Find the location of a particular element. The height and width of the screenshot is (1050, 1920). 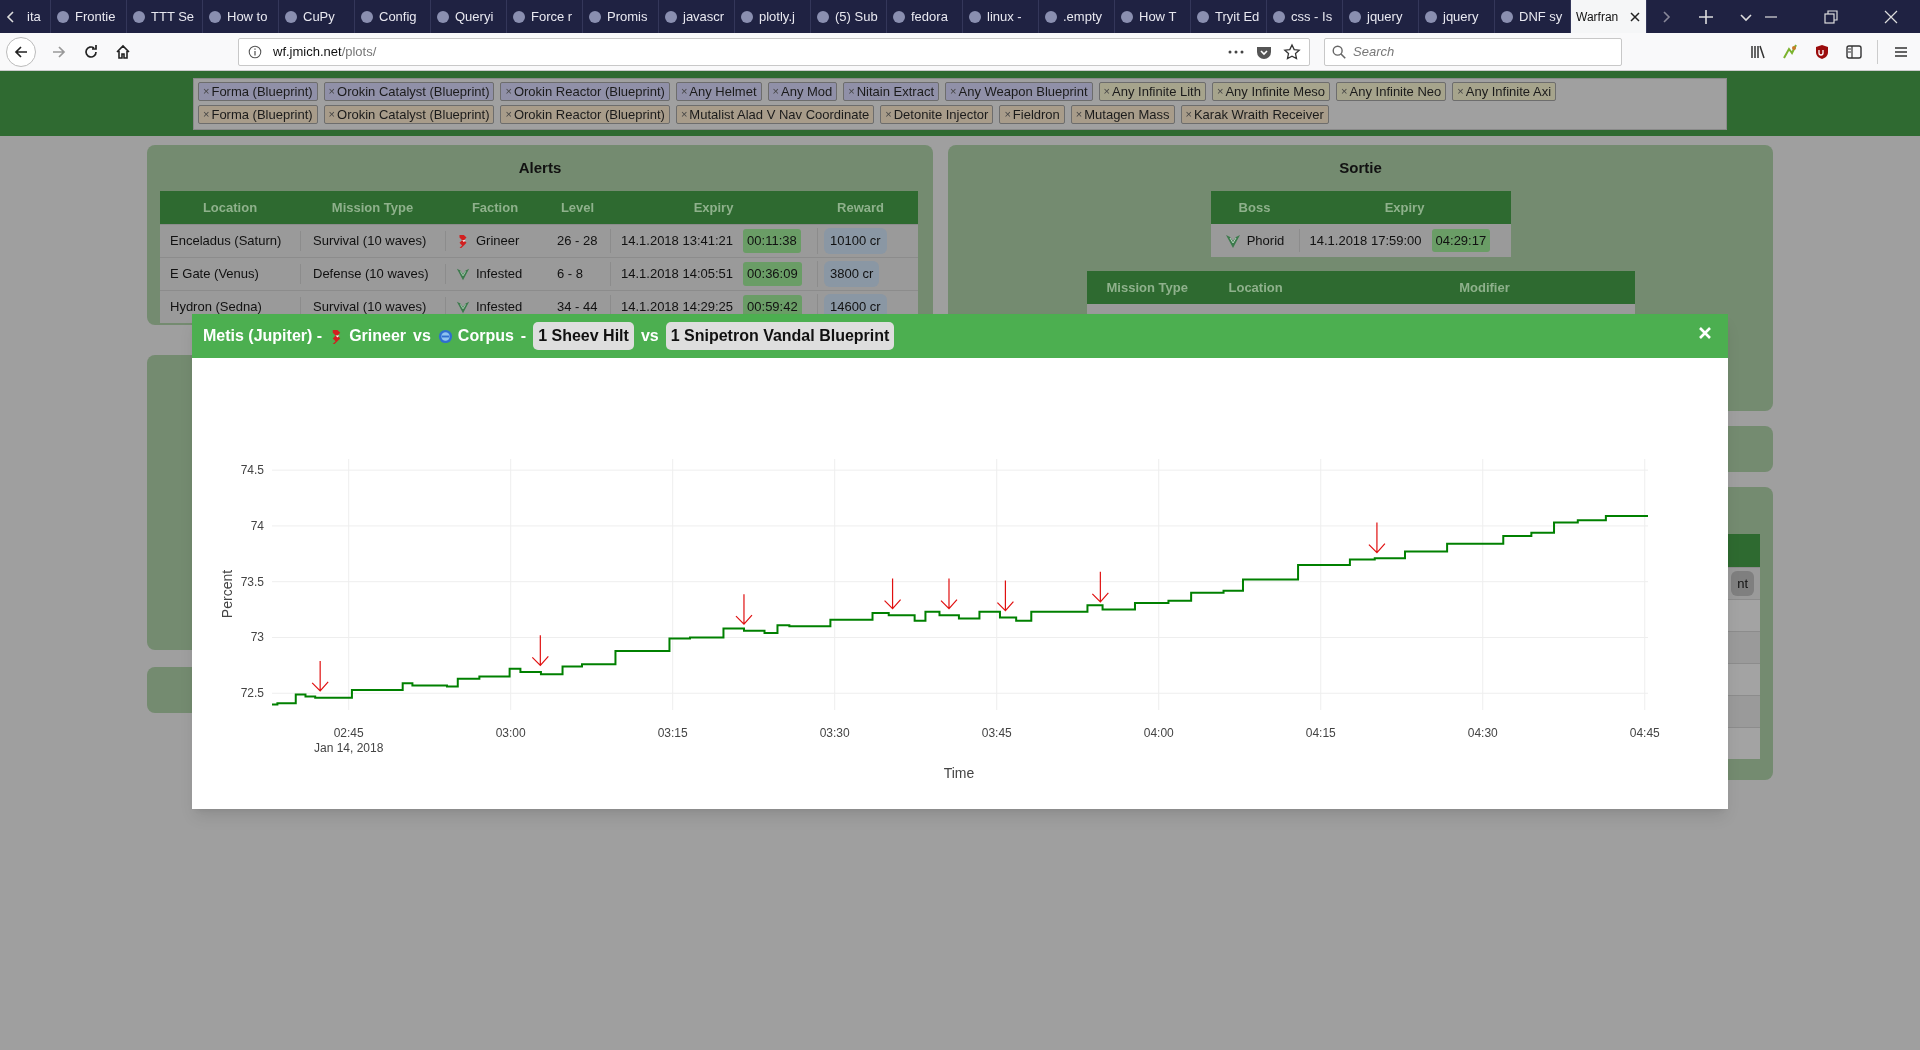

search-field: Search is located at coordinates (1473, 51).